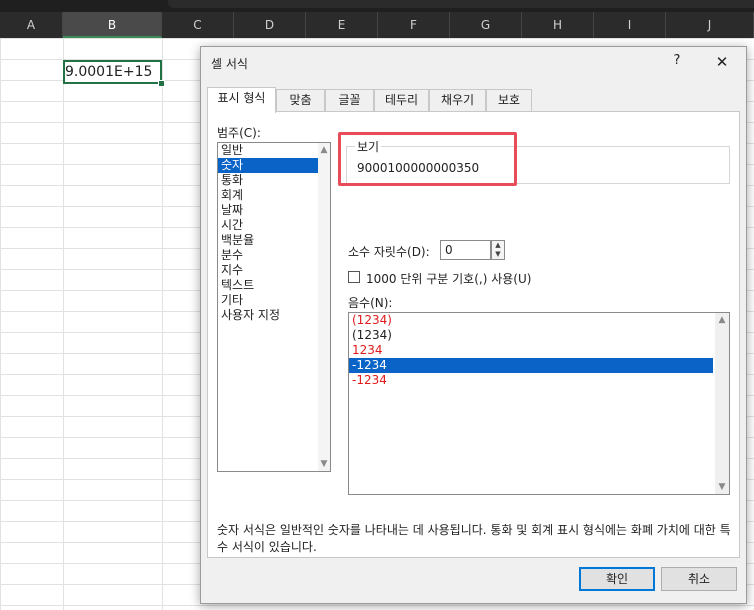 The width and height of the screenshot is (754, 610). I want to click on dialog-title: 셀 서식, so click(229, 64).